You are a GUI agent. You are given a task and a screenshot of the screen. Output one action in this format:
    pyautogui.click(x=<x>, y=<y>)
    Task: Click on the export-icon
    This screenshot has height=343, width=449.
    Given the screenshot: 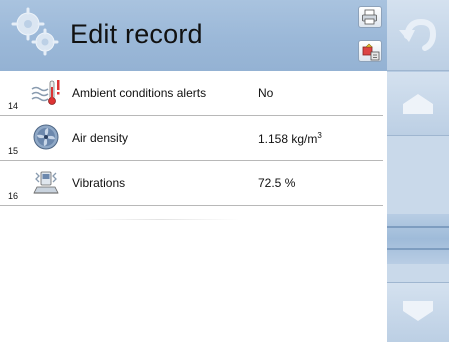 What is the action you would take?
    pyautogui.click(x=371, y=52)
    